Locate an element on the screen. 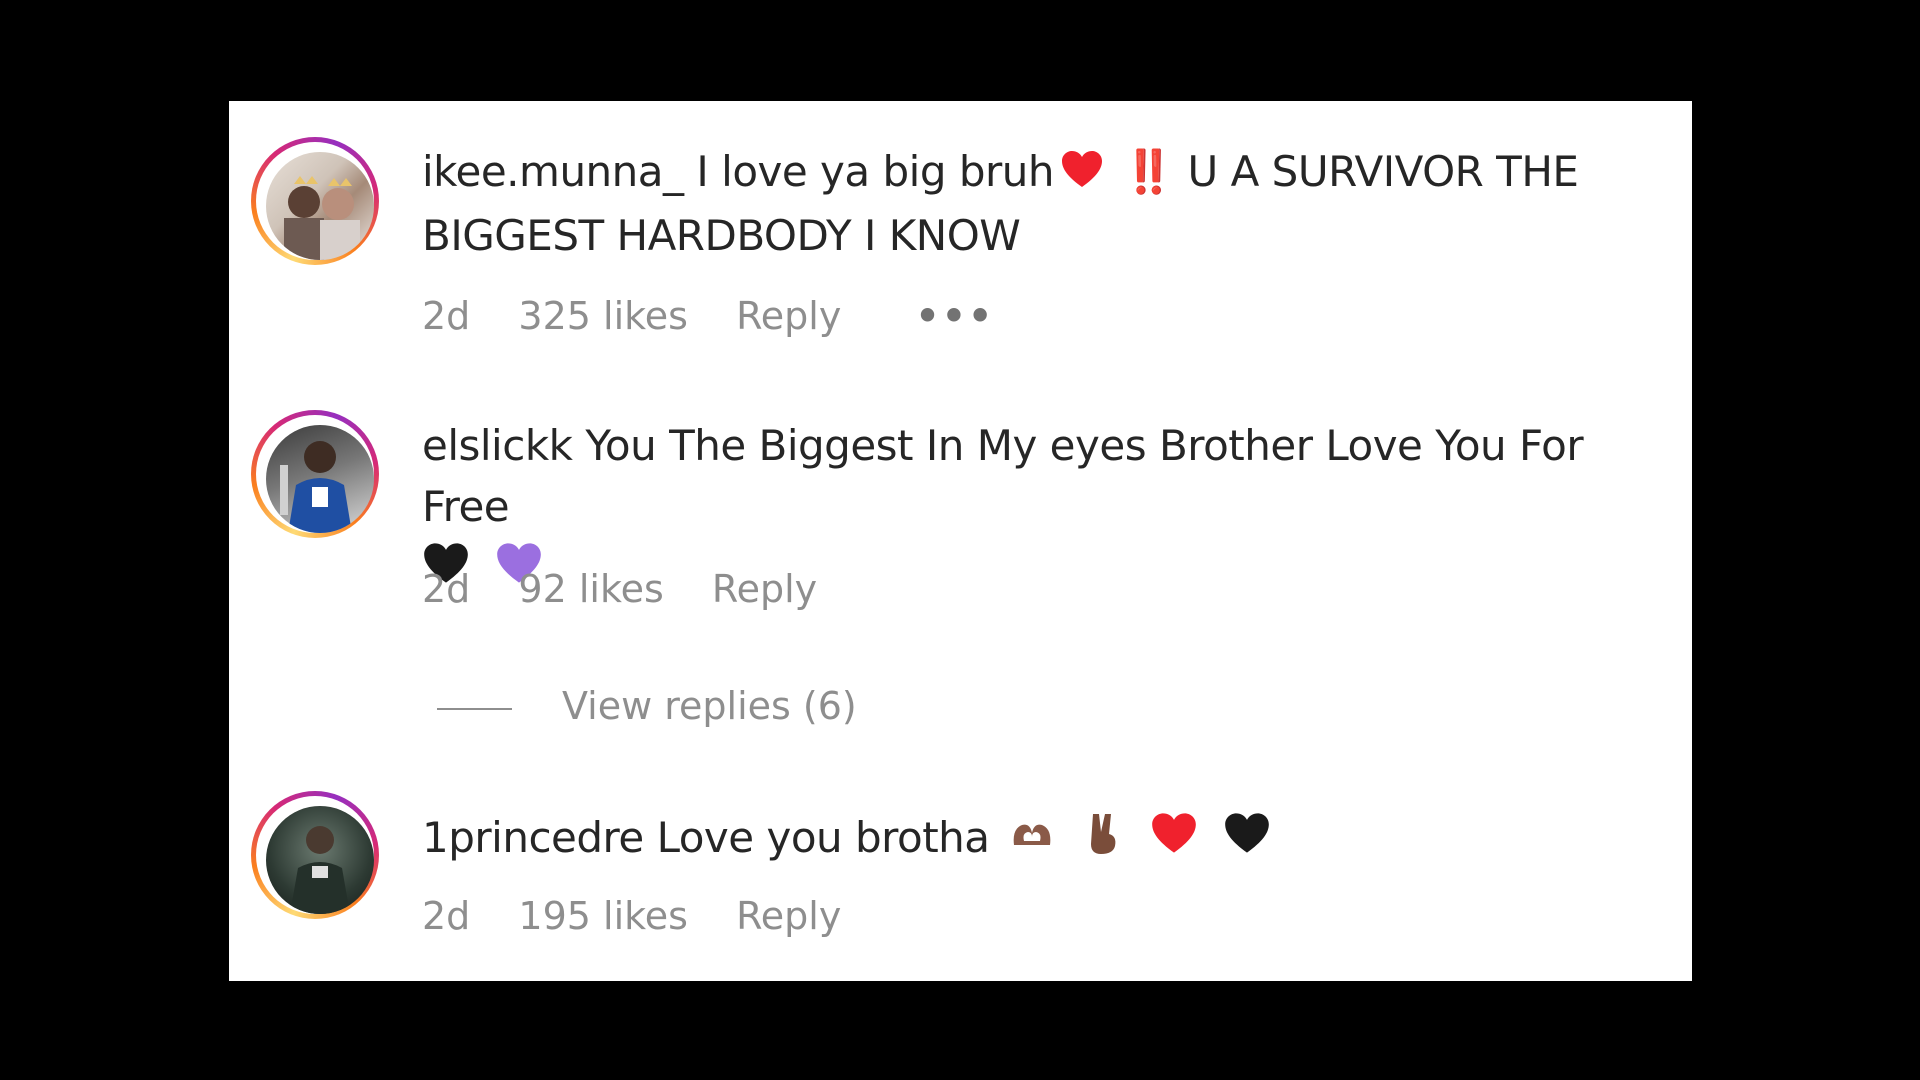 This screenshot has height=1080, width=1920. comment-username: ikee.munna_ is located at coordinates (553, 171).